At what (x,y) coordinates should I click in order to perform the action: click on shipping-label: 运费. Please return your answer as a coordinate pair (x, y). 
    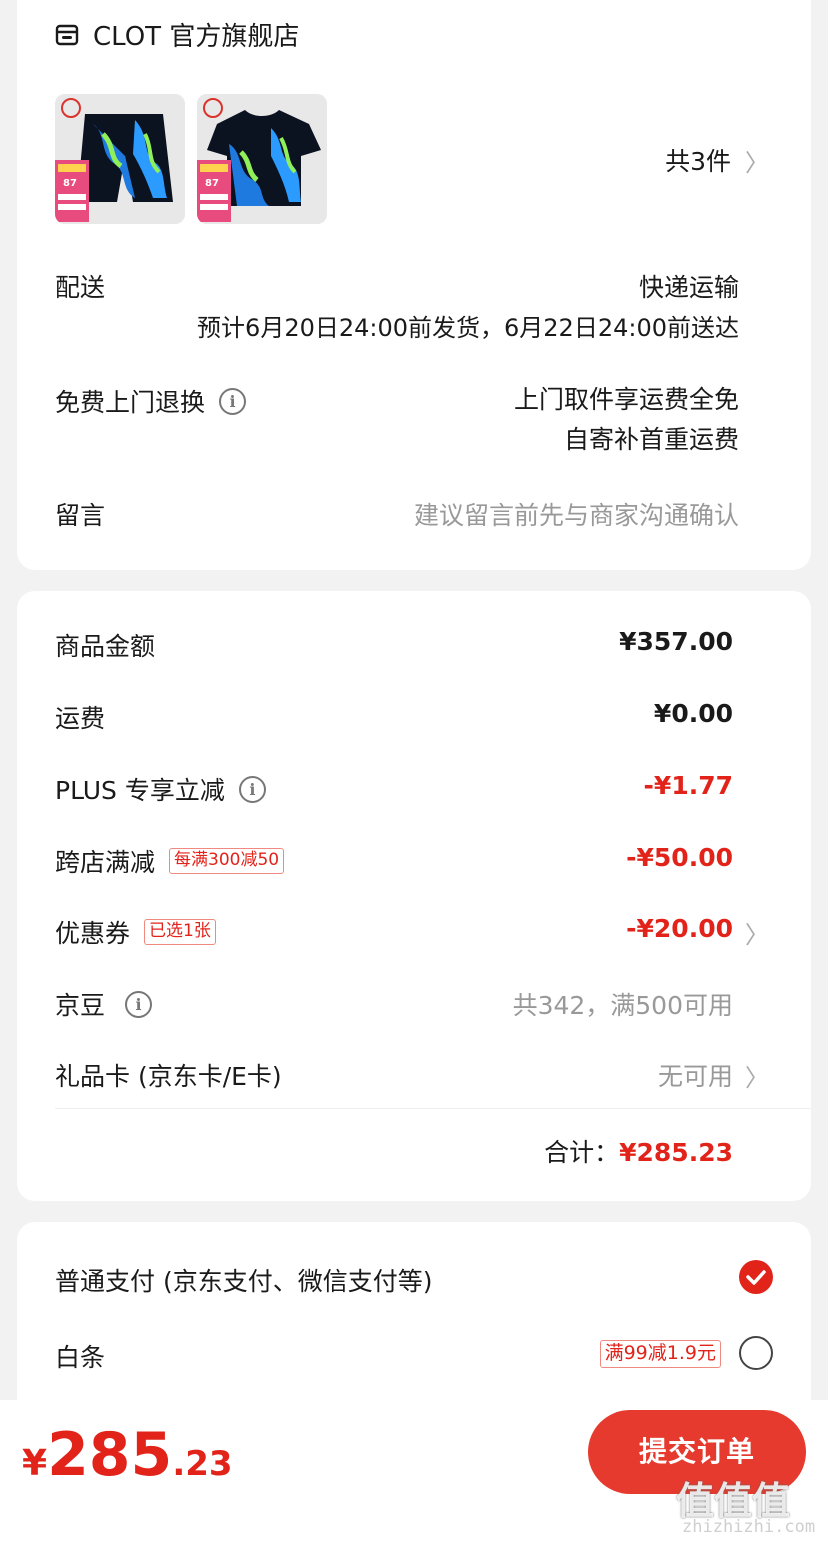
    Looking at the image, I should click on (80, 718).